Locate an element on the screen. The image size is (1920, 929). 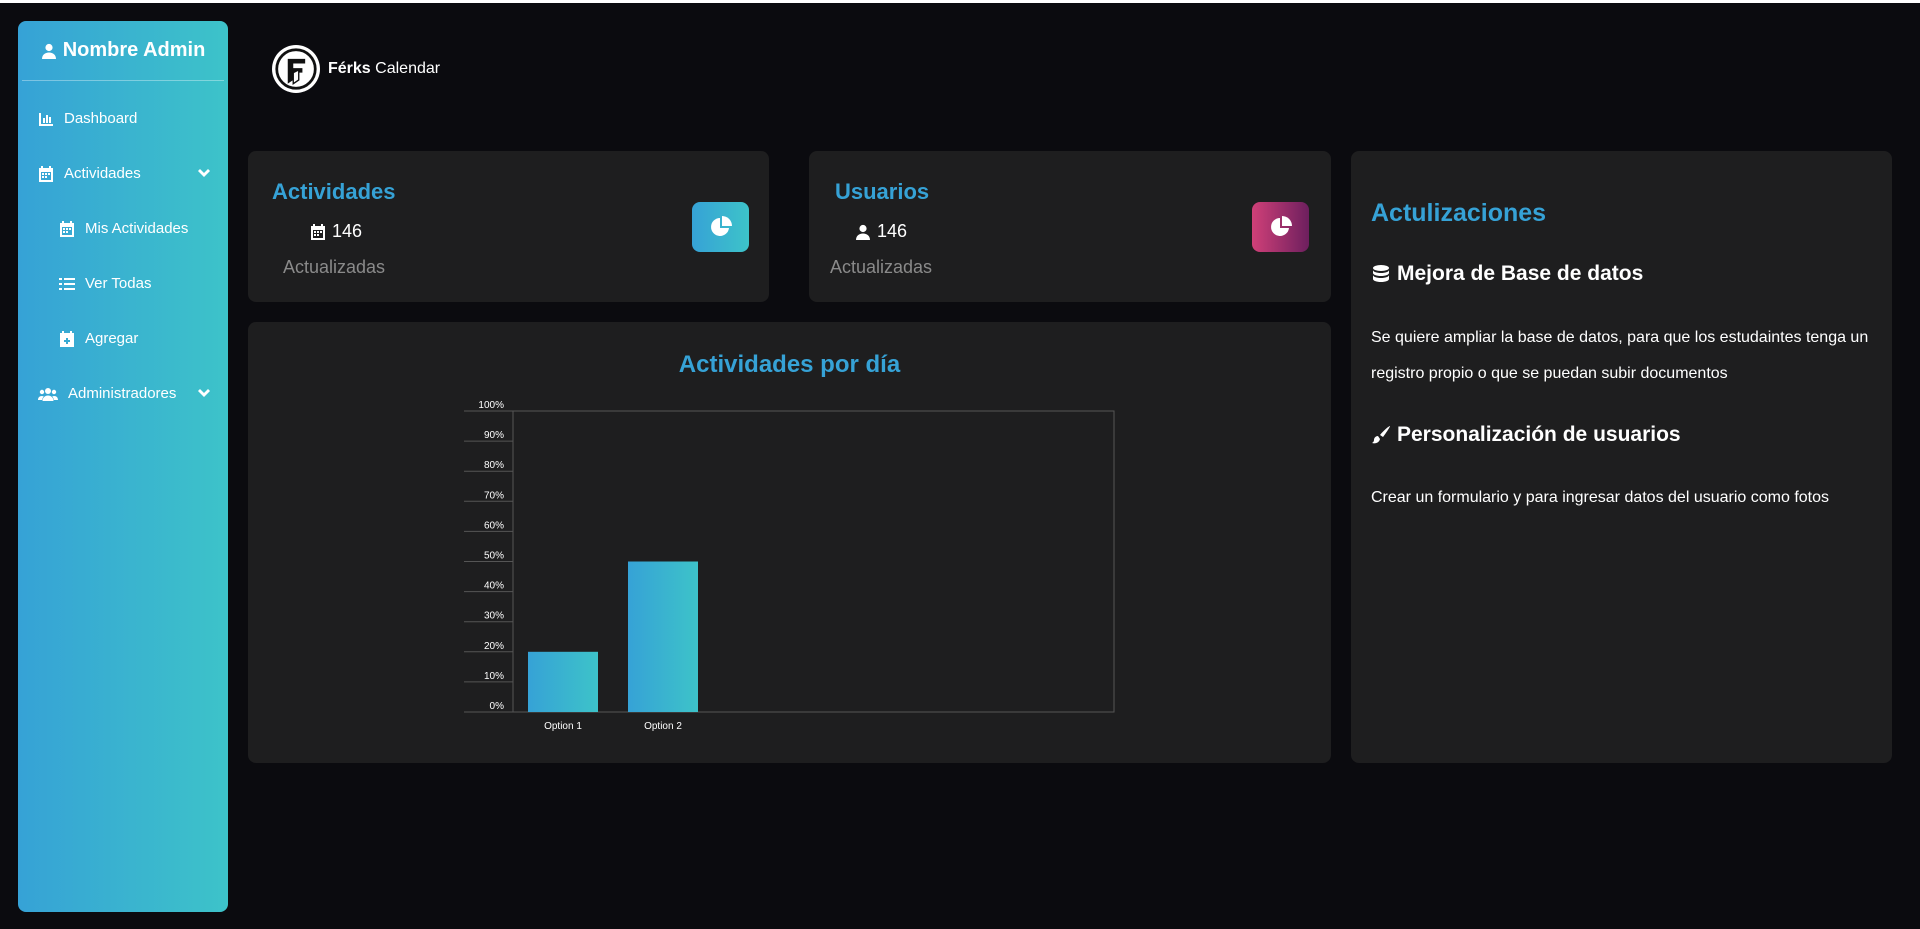
update-heading-text: Personalización de usuarios is located at coordinates (1539, 434).